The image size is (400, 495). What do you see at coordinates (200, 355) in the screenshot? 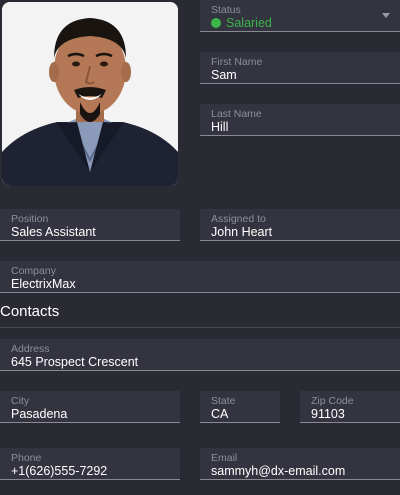
I see `address-field: Address 645 Prospect Crescent` at bounding box center [200, 355].